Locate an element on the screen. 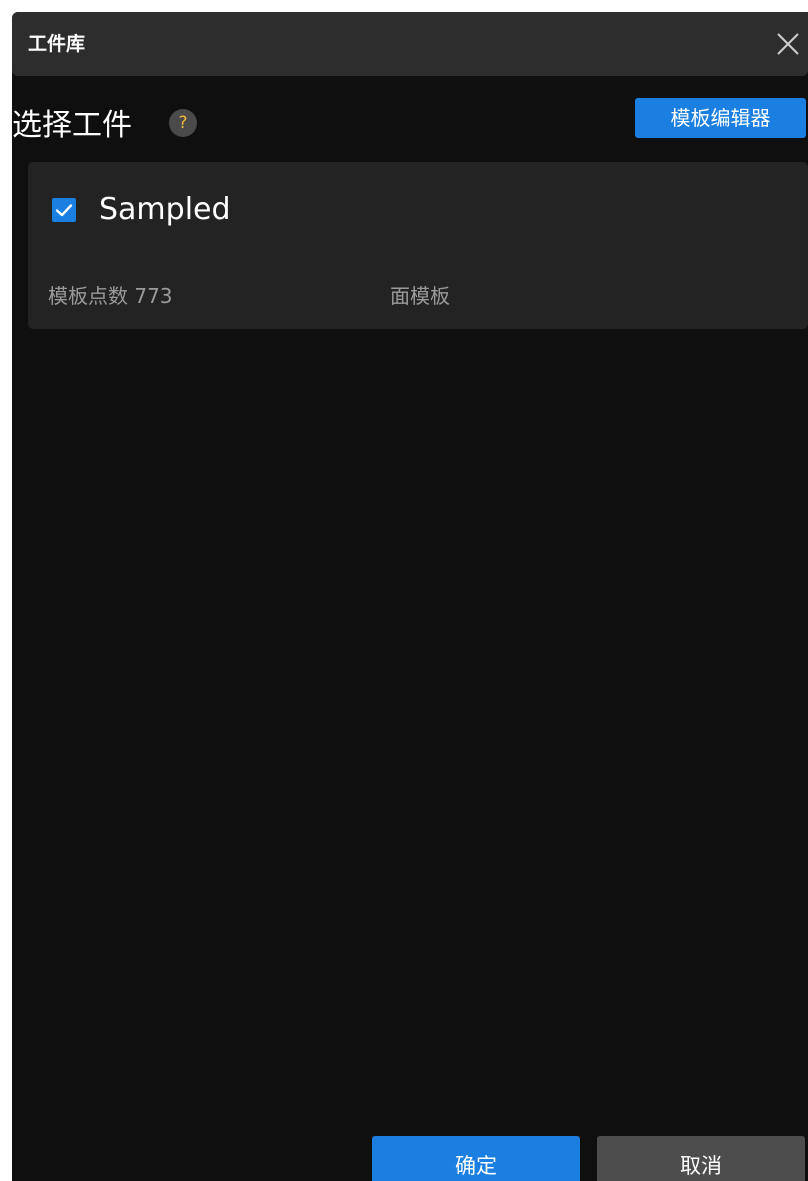  cancel-button: 取消 is located at coordinates (701, 1158).